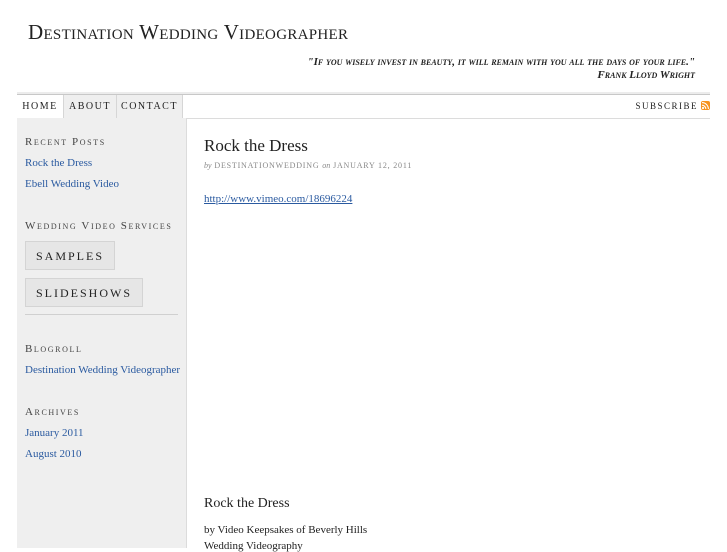  I want to click on subscribe-link: Subscribe, so click(672, 106).